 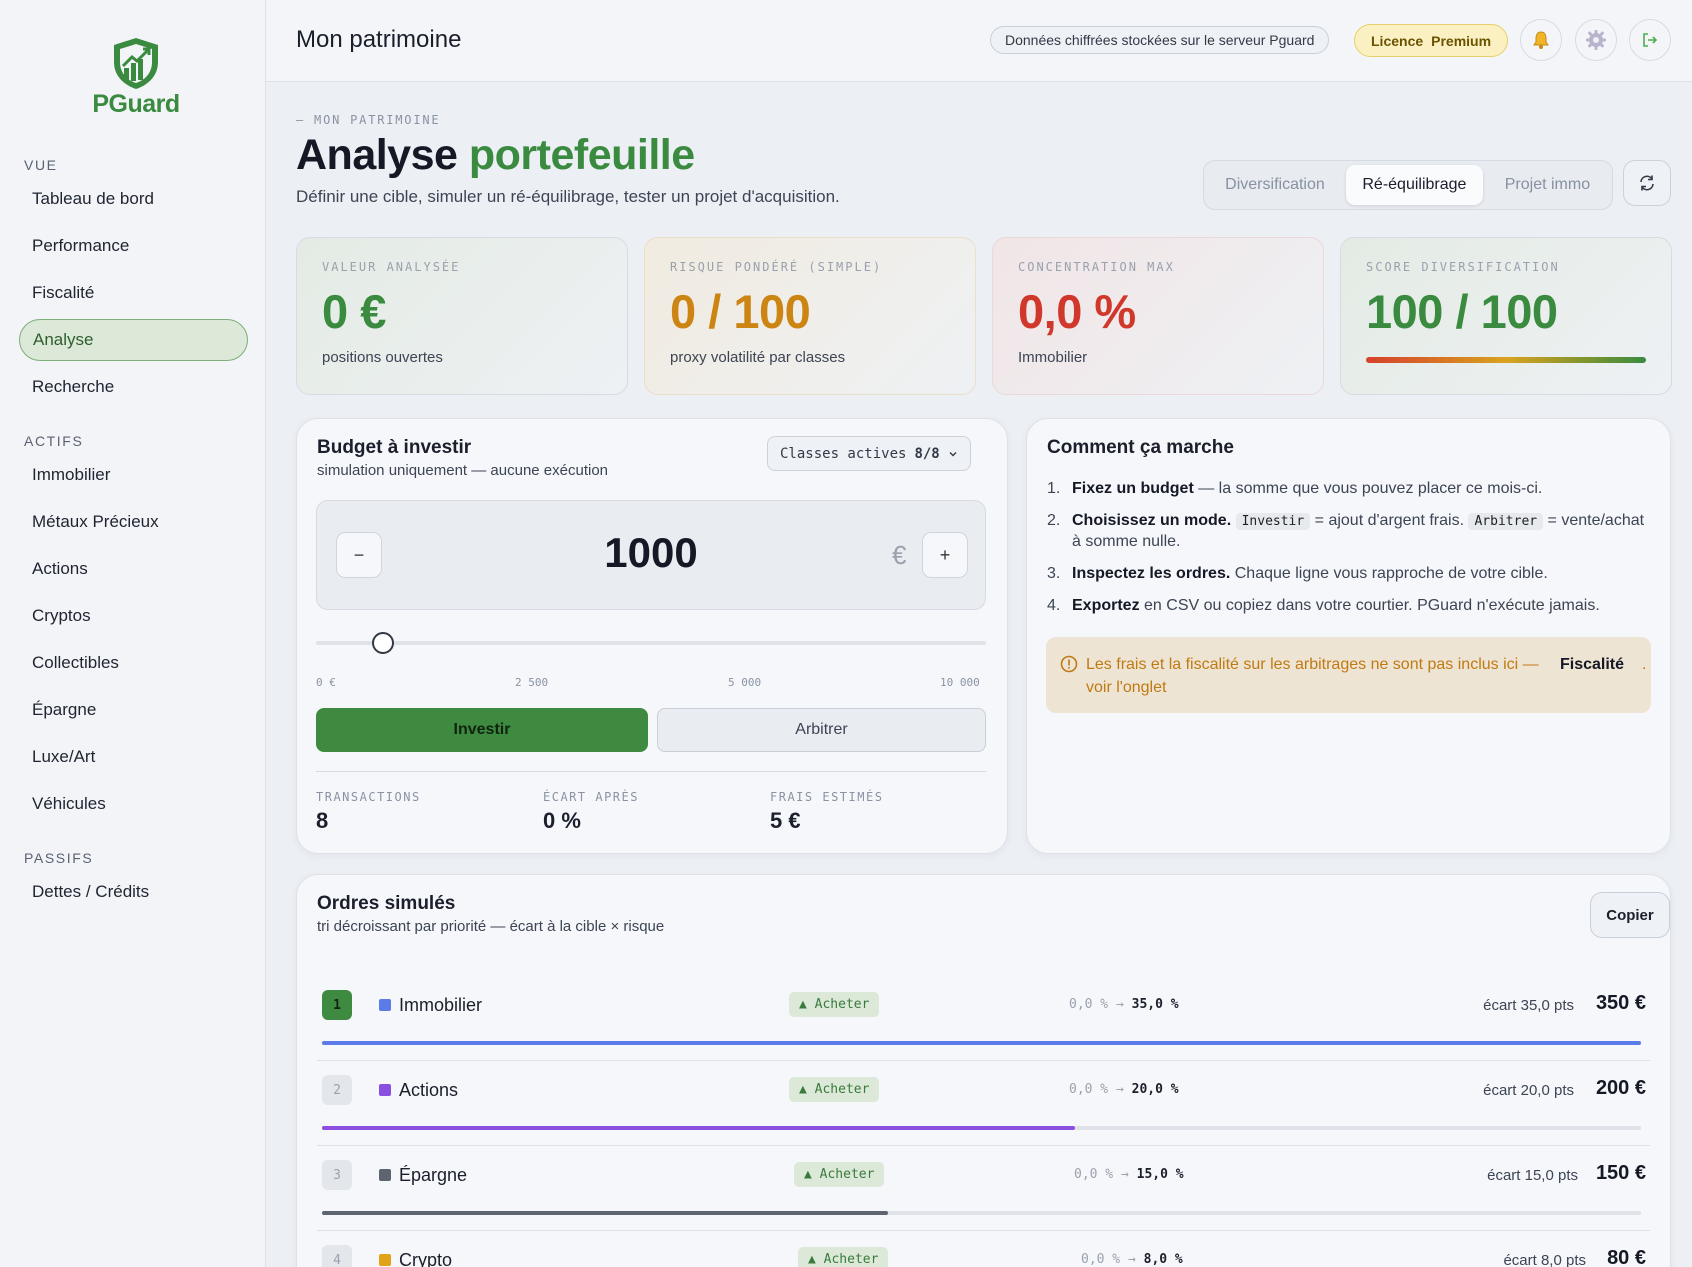 What do you see at coordinates (1124, 1089) in the screenshot?
I see `allocation-change: 0,0 % → 20,0 %` at bounding box center [1124, 1089].